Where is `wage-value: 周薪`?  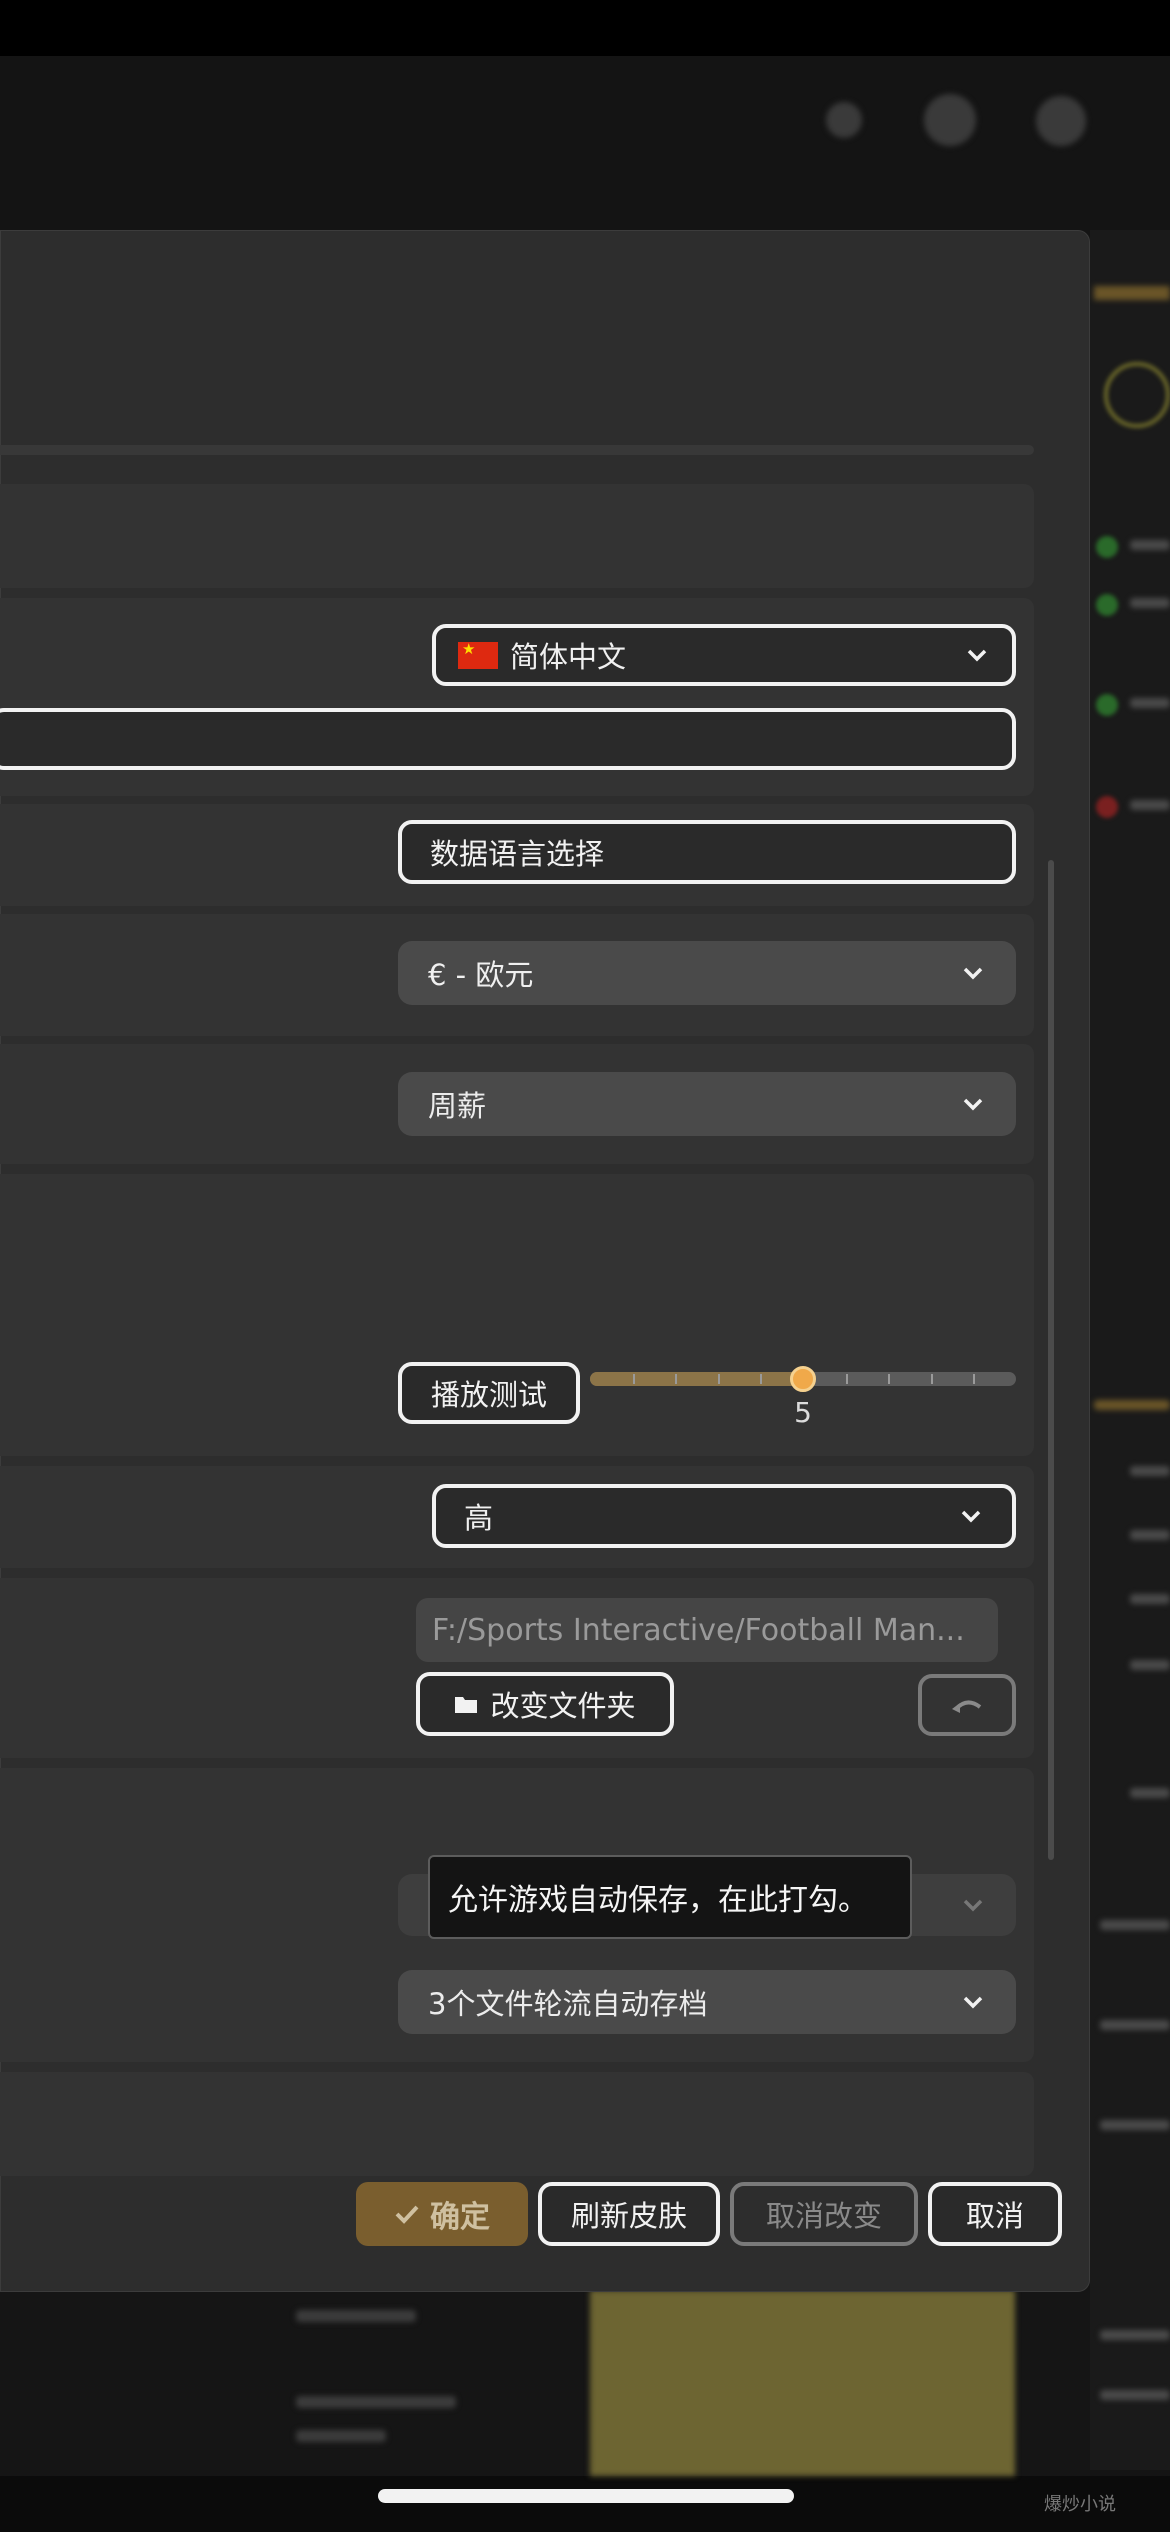 wage-value: 周薪 is located at coordinates (457, 1106).